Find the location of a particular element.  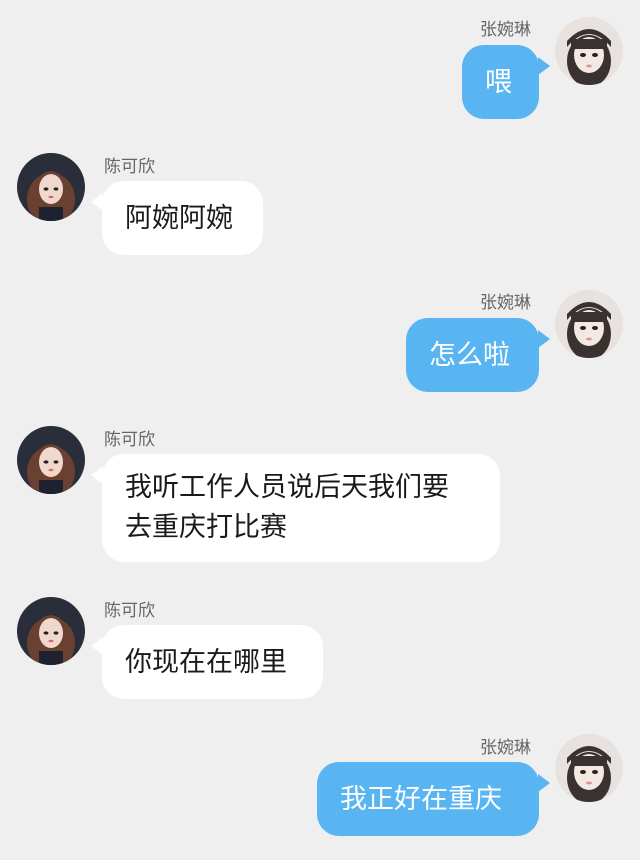

message-text: 阿婉阿婉 is located at coordinates (179, 218).